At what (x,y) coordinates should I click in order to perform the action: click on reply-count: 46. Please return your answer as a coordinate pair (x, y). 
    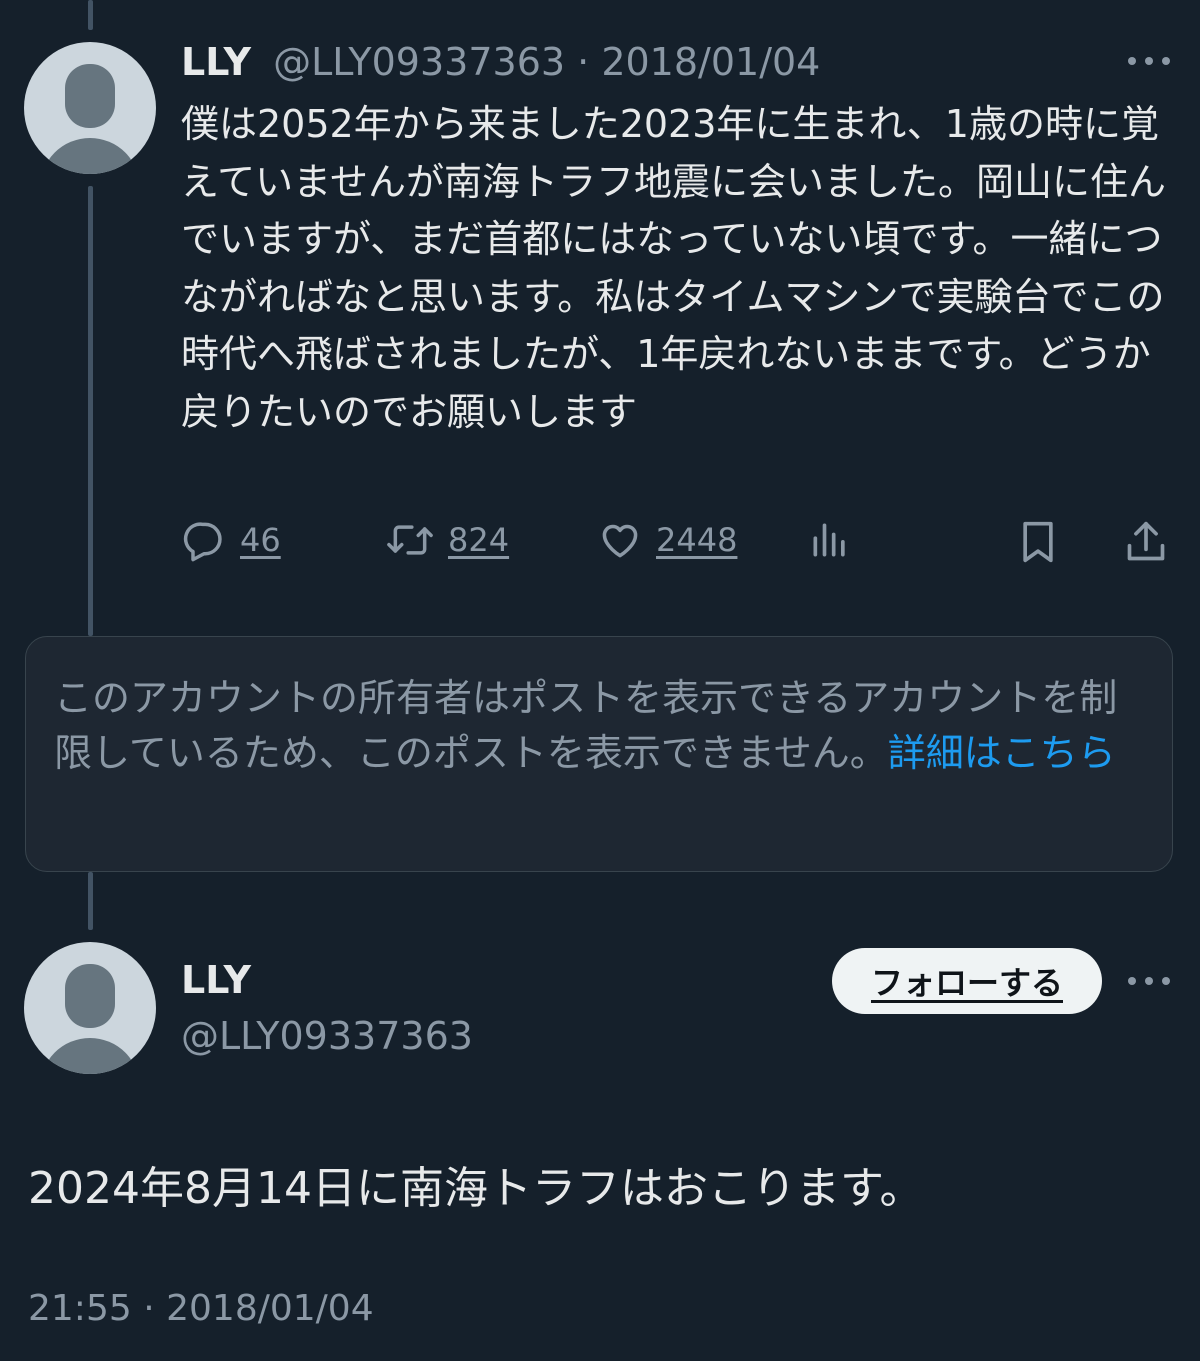
    Looking at the image, I should click on (260, 540).